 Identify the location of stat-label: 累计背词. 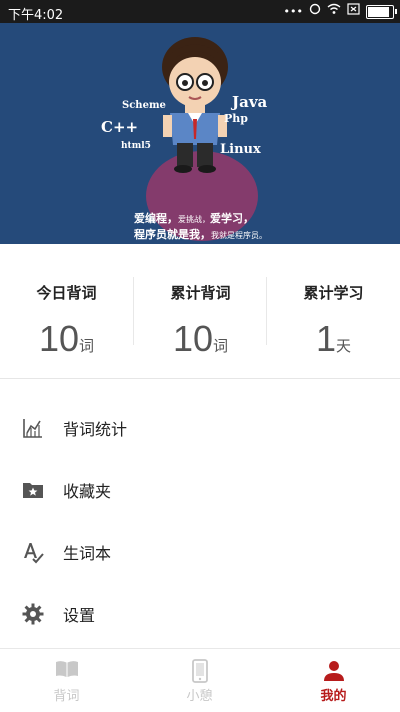
(200, 293).